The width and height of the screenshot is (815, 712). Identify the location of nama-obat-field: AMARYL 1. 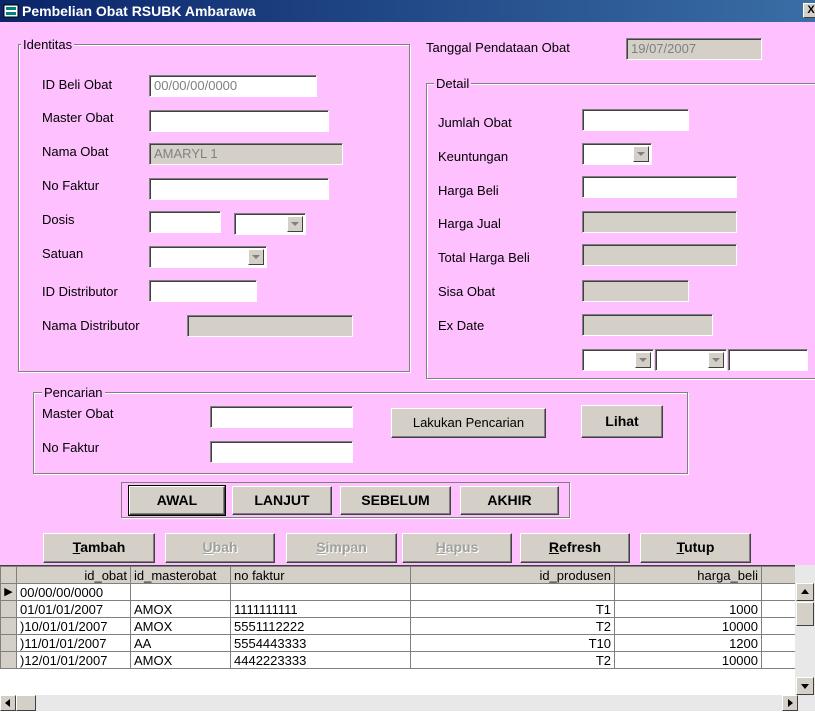
(246, 154).